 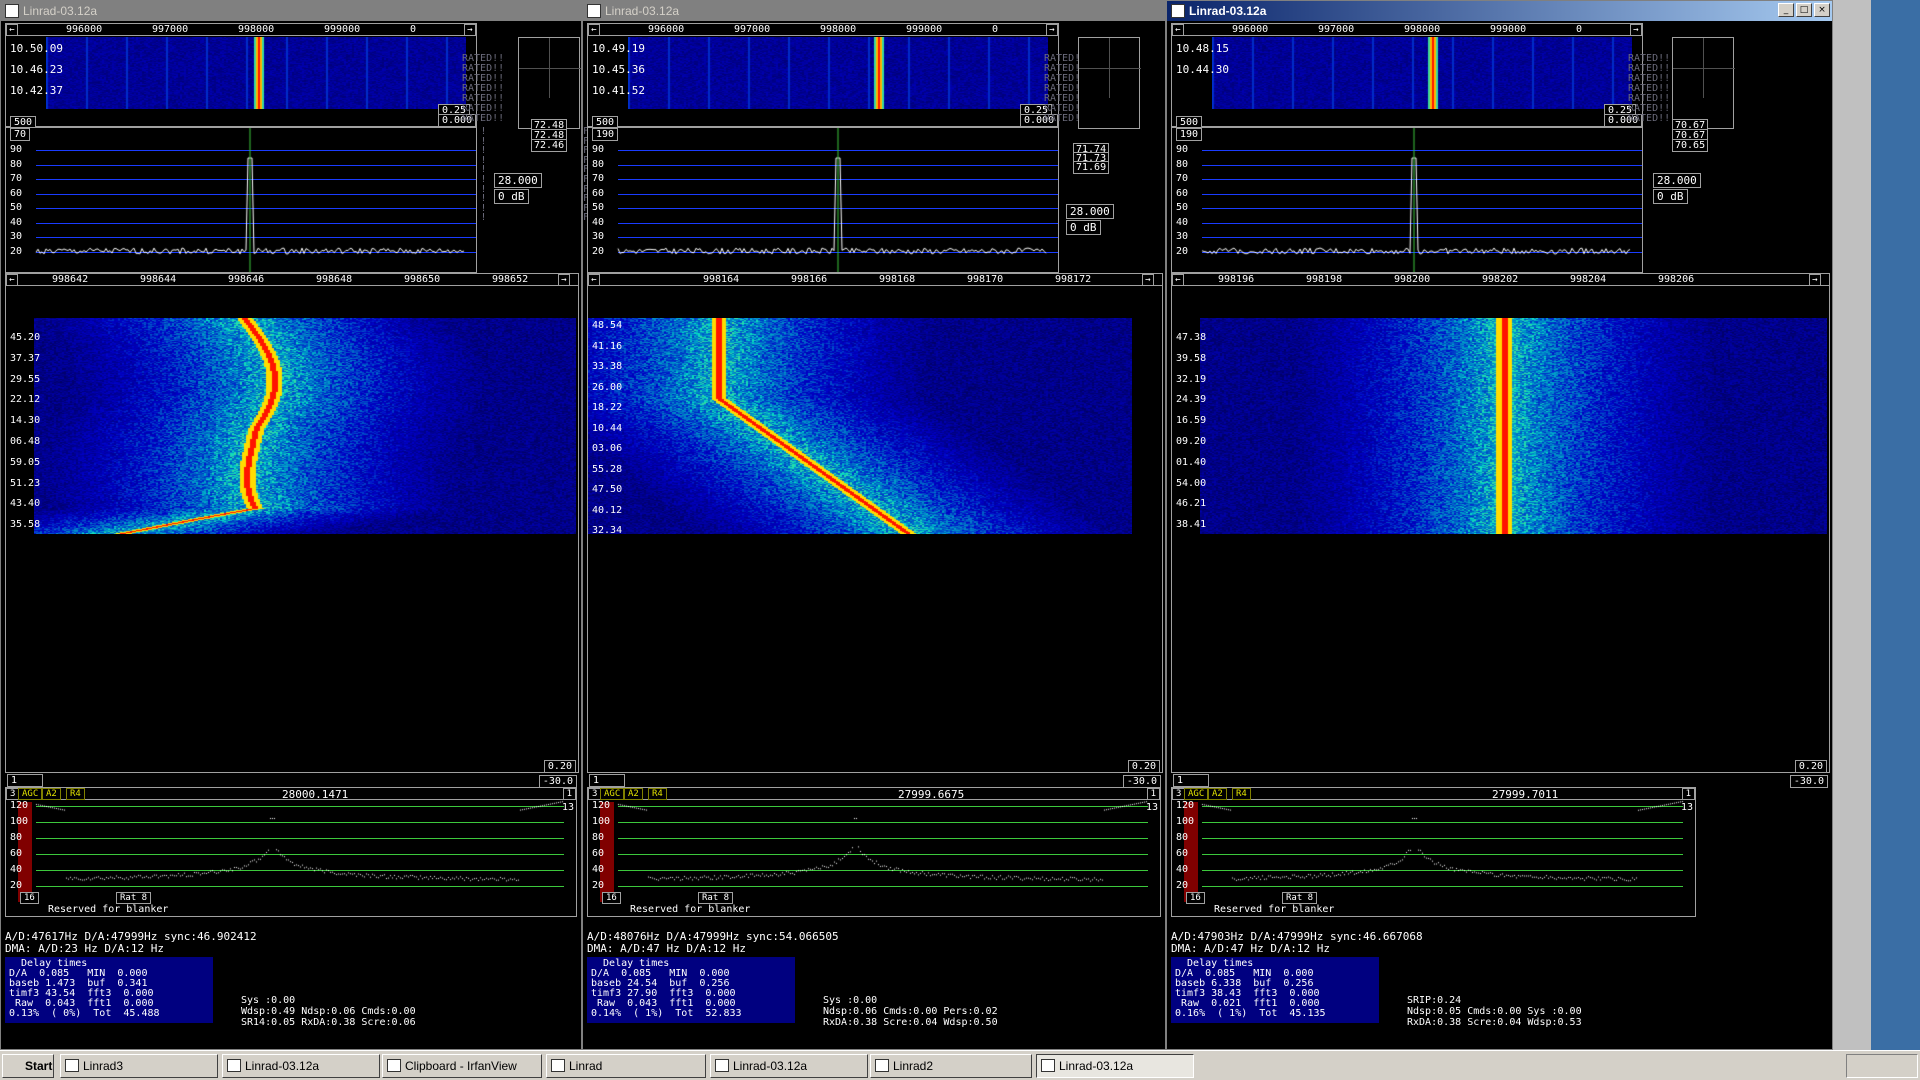 What do you see at coordinates (1808, 781) in the screenshot?
I see `bsd-floor-box: -30.0` at bounding box center [1808, 781].